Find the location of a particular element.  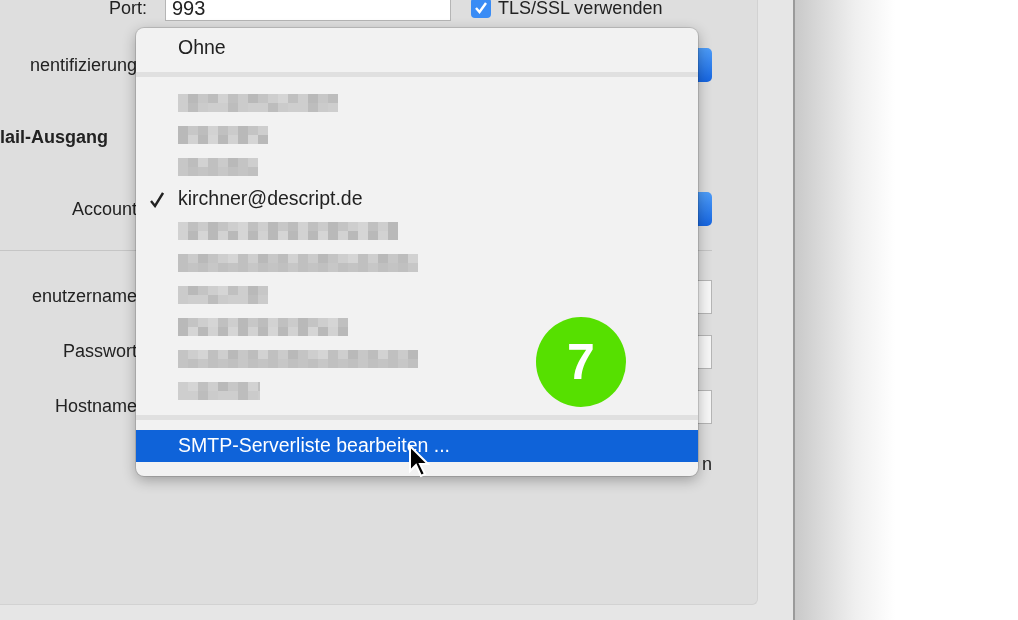

port-field: 993 is located at coordinates (308, 10).